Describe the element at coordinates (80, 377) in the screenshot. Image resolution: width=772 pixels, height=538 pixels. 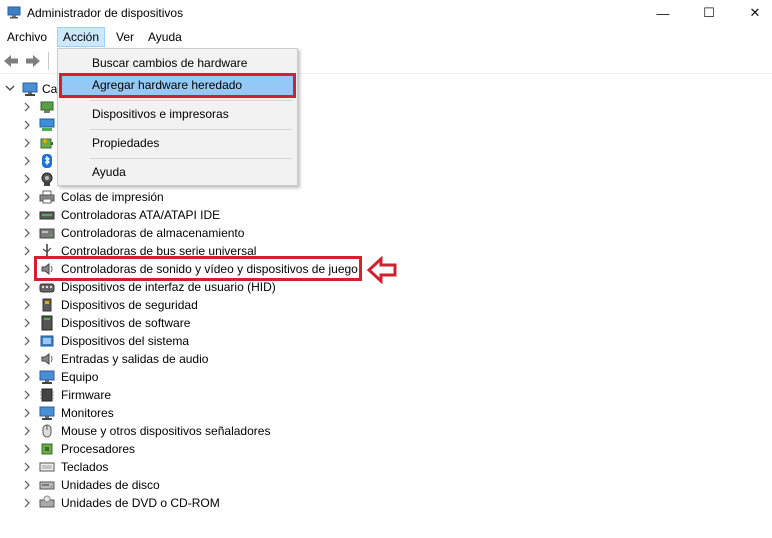
I see `tree-item-label: Equipo` at that location.